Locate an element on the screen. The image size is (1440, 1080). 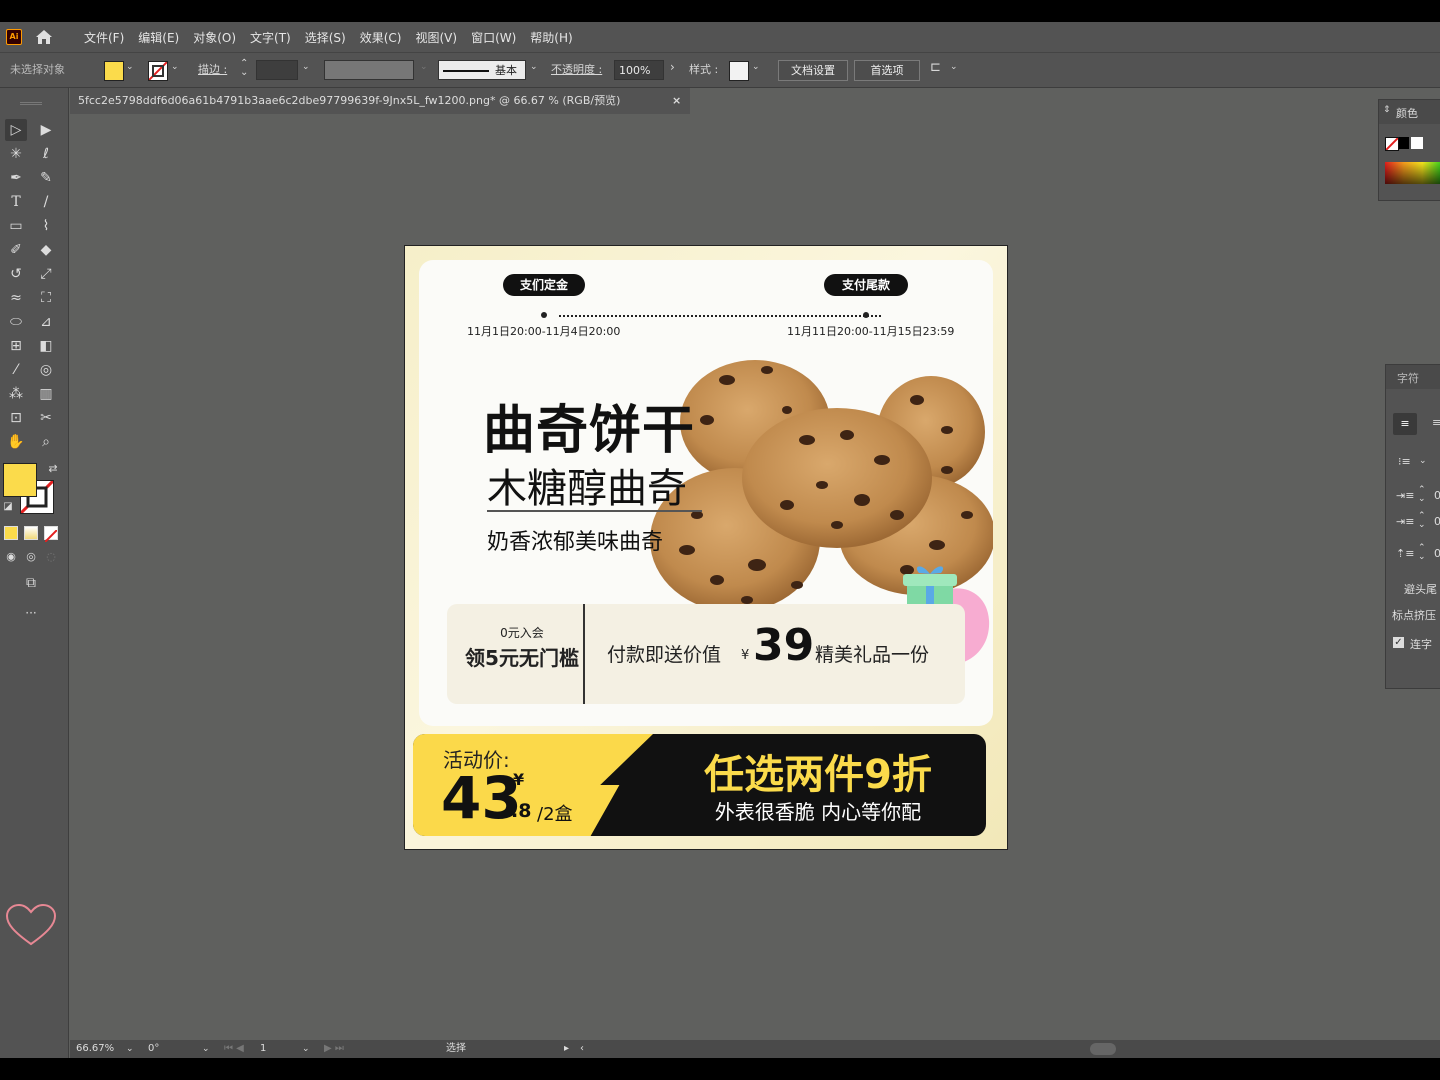
none-mode-icon is located at coordinates (51, 534).